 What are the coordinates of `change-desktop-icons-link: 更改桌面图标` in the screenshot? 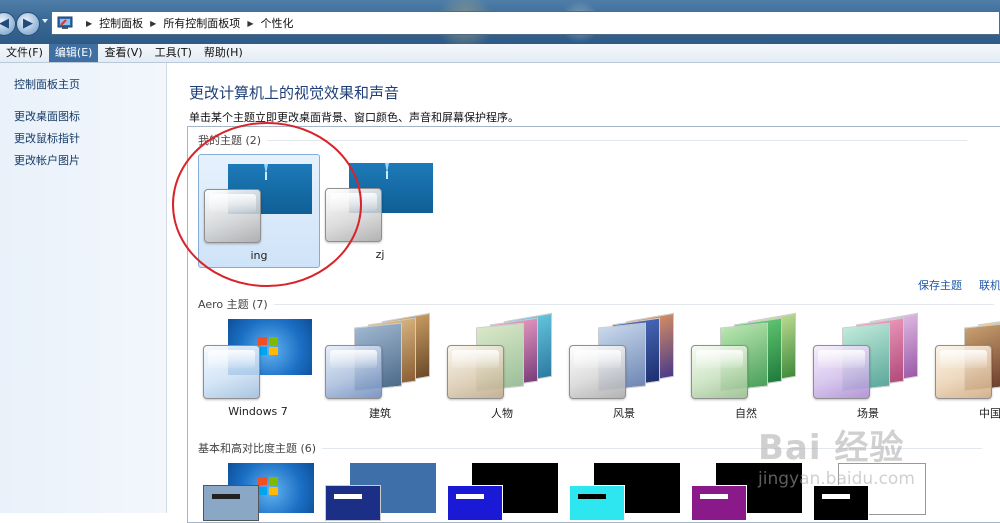 It's located at (47, 116).